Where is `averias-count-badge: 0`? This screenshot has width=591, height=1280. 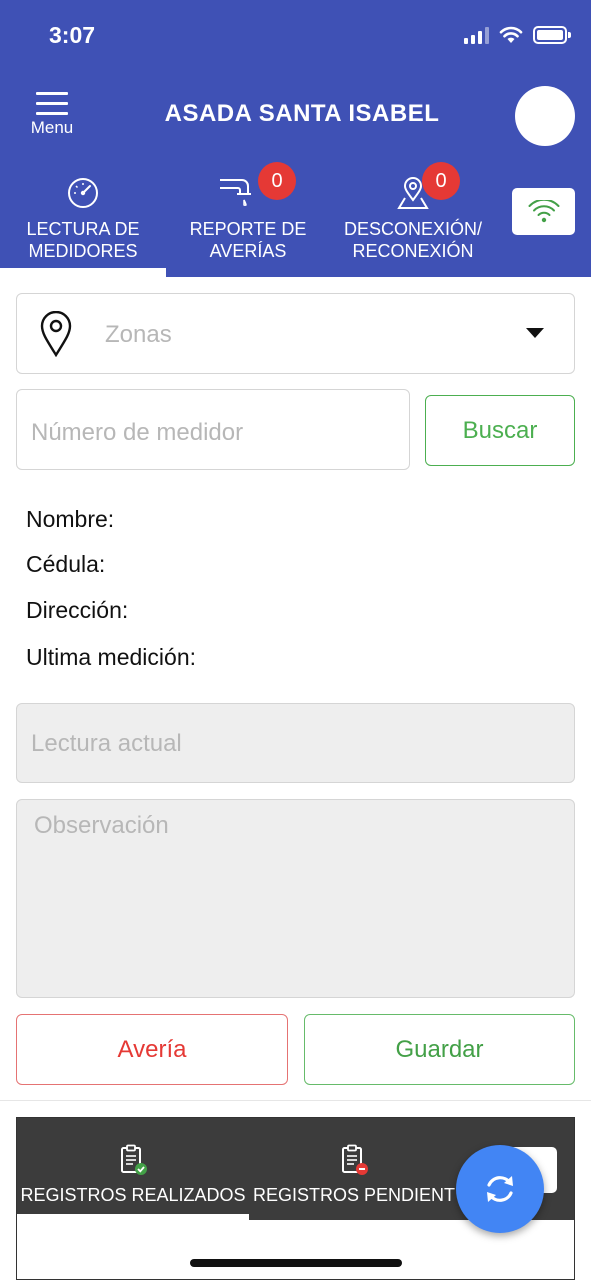
averias-count-badge: 0 is located at coordinates (277, 181).